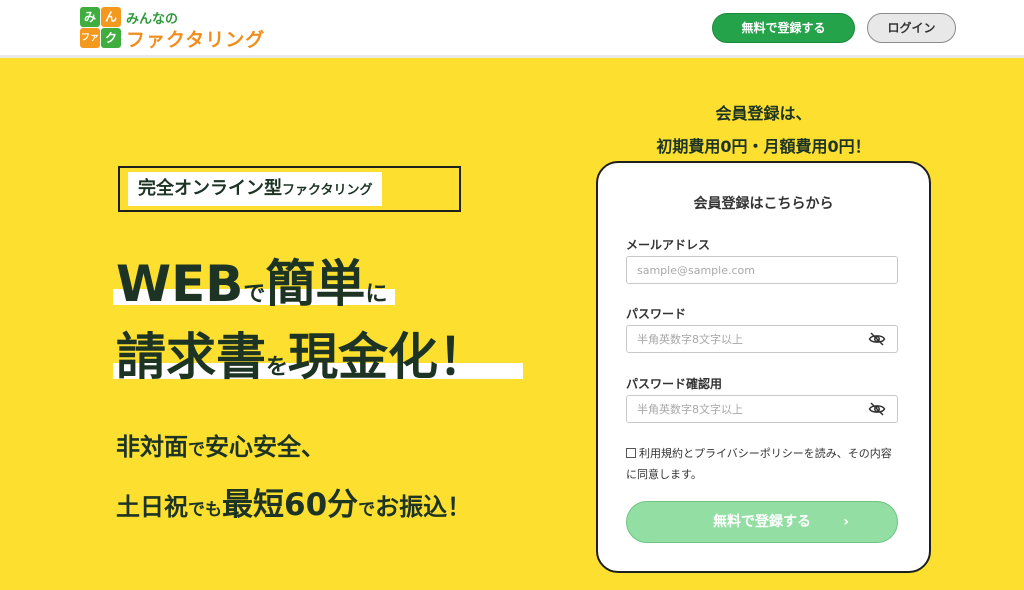  What do you see at coordinates (423, 507) in the screenshot?
I see `subline-text: お振込！` at bounding box center [423, 507].